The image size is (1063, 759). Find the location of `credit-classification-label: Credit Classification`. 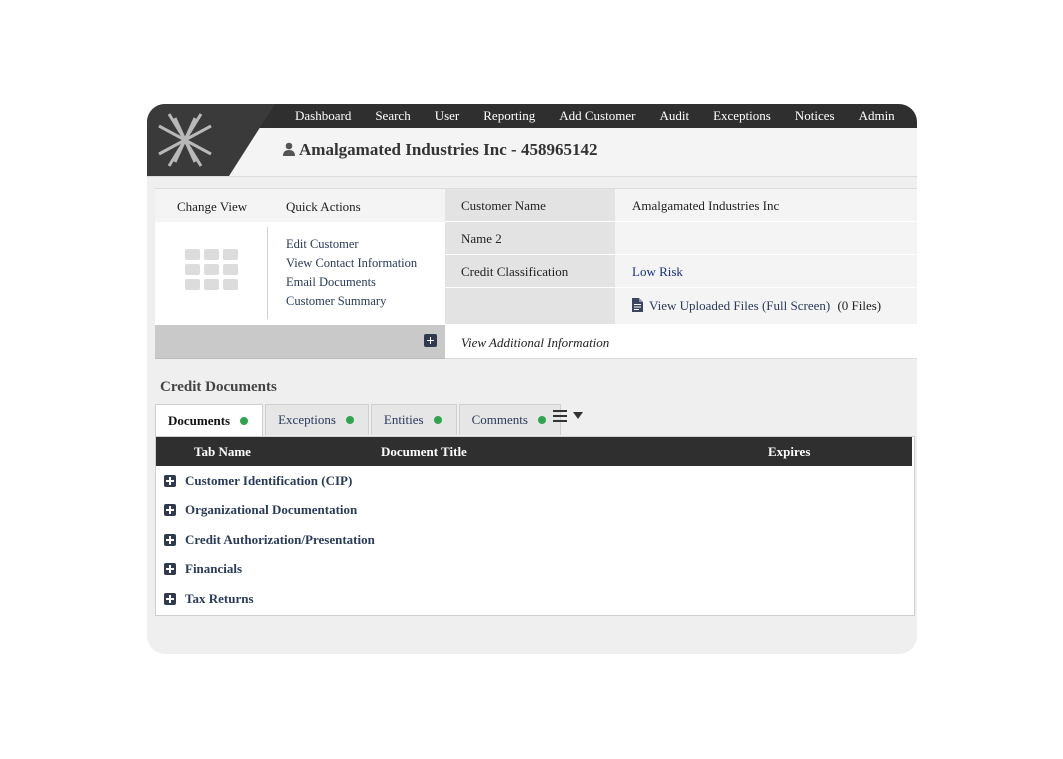

credit-classification-label: Credit Classification is located at coordinates (515, 271).